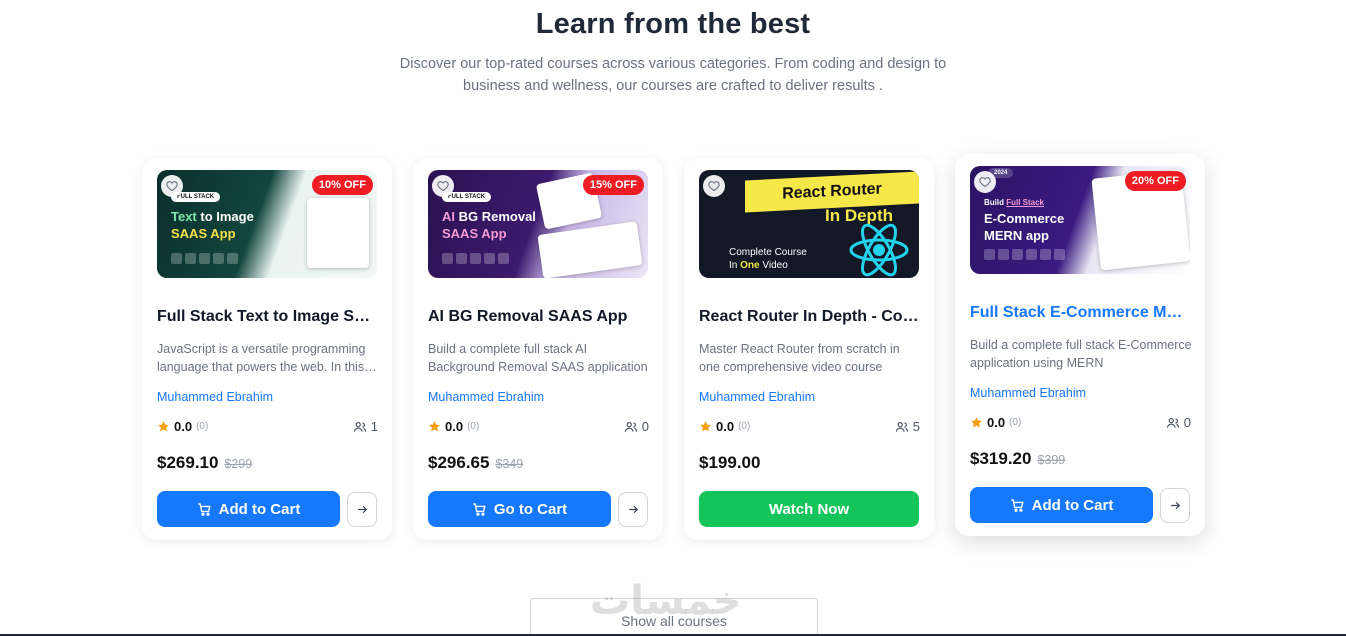 The width and height of the screenshot is (1346, 636). Describe the element at coordinates (374, 426) in the screenshot. I see `students-count: 1` at that location.